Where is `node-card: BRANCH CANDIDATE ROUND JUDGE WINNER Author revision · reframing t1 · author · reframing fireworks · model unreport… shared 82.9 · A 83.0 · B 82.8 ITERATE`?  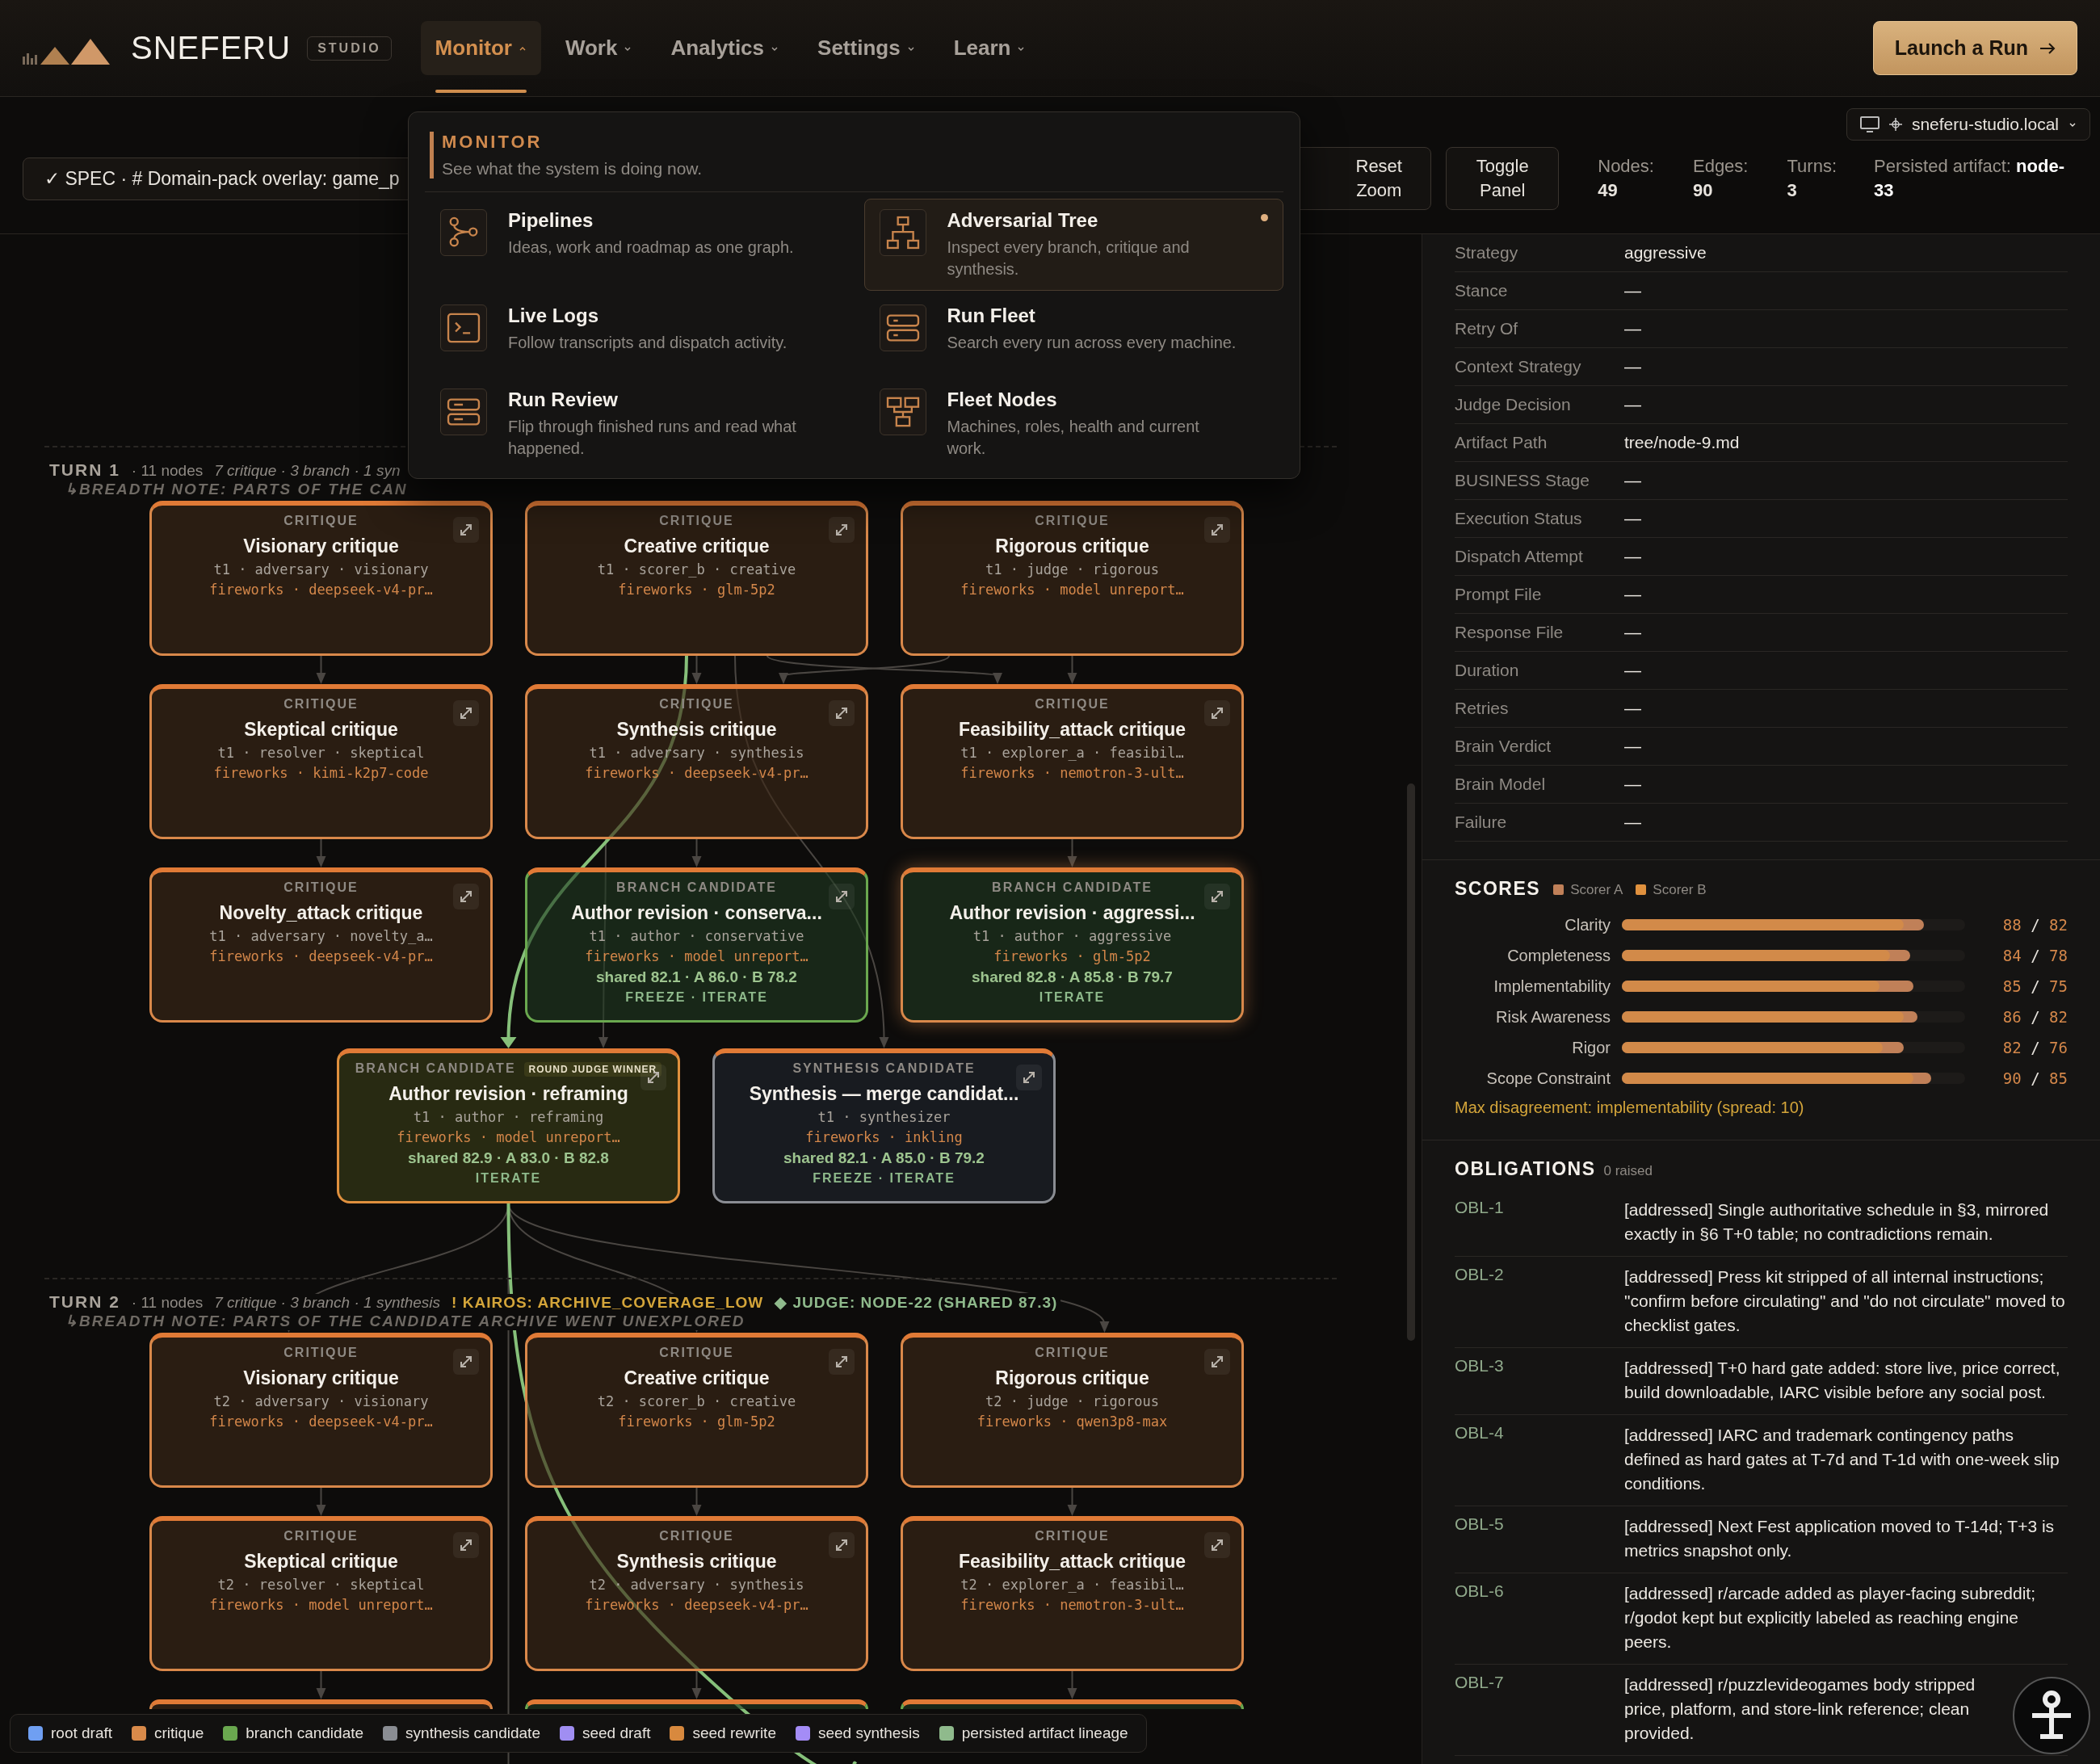 node-card: BRANCH CANDIDATE ROUND JUDGE WINNER Author revision · reframing t1 · author · reframing fireworks · model unreport… shared 82.9 · A 83.0 · B 82.8 ITERATE is located at coordinates (508, 1126).